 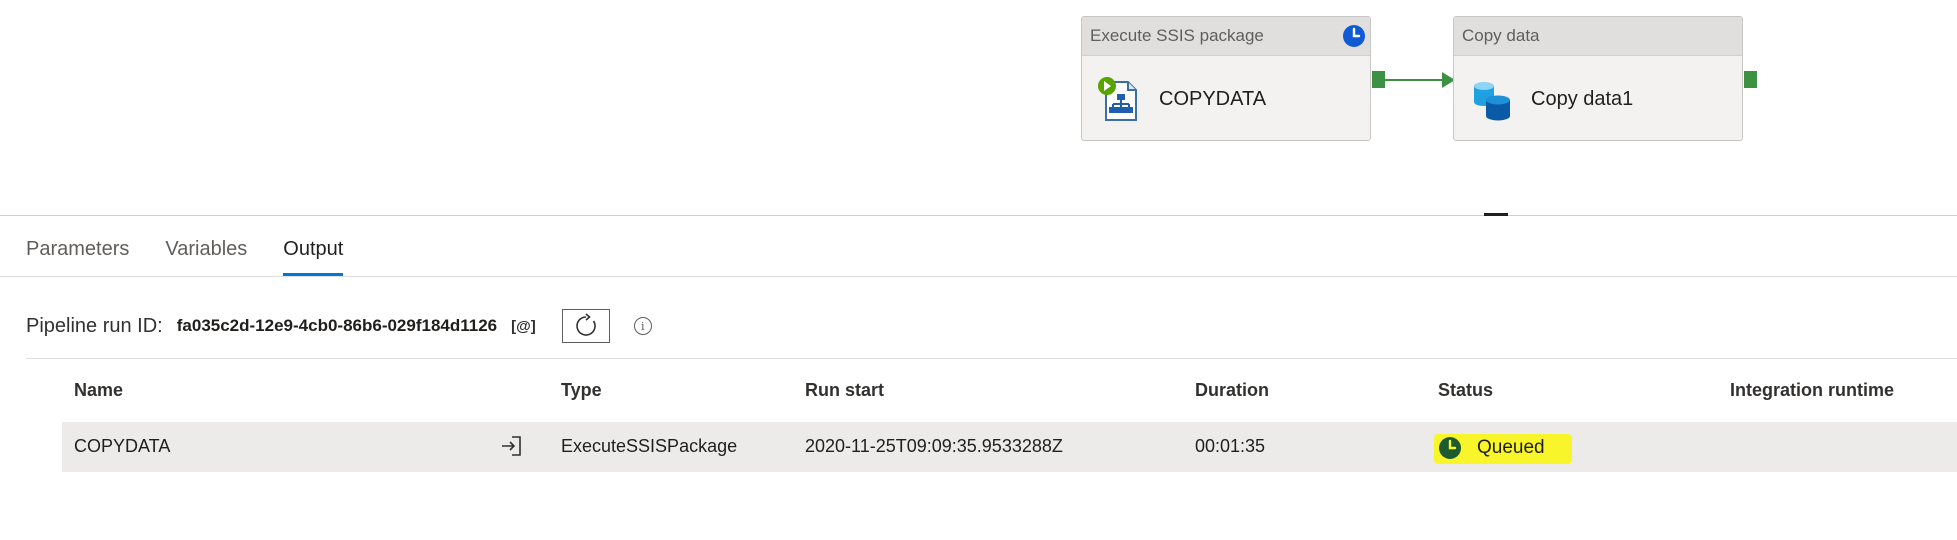 What do you see at coordinates (1465, 390) in the screenshot?
I see `column-header-status: Status` at bounding box center [1465, 390].